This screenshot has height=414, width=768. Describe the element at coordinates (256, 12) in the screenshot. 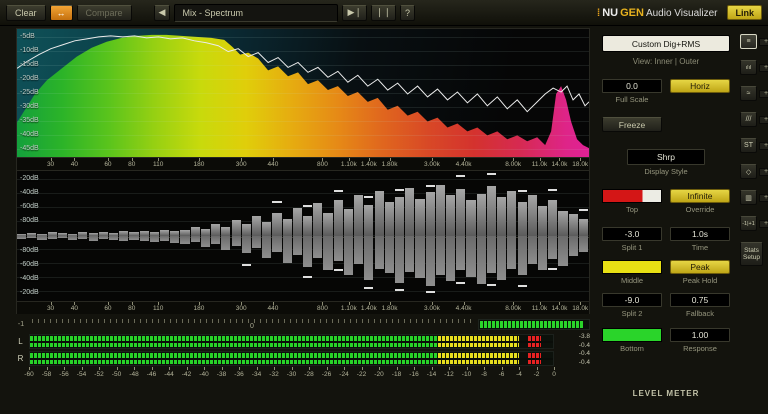

I see `view-preset-dropdown: Mix - Spectrum` at that location.